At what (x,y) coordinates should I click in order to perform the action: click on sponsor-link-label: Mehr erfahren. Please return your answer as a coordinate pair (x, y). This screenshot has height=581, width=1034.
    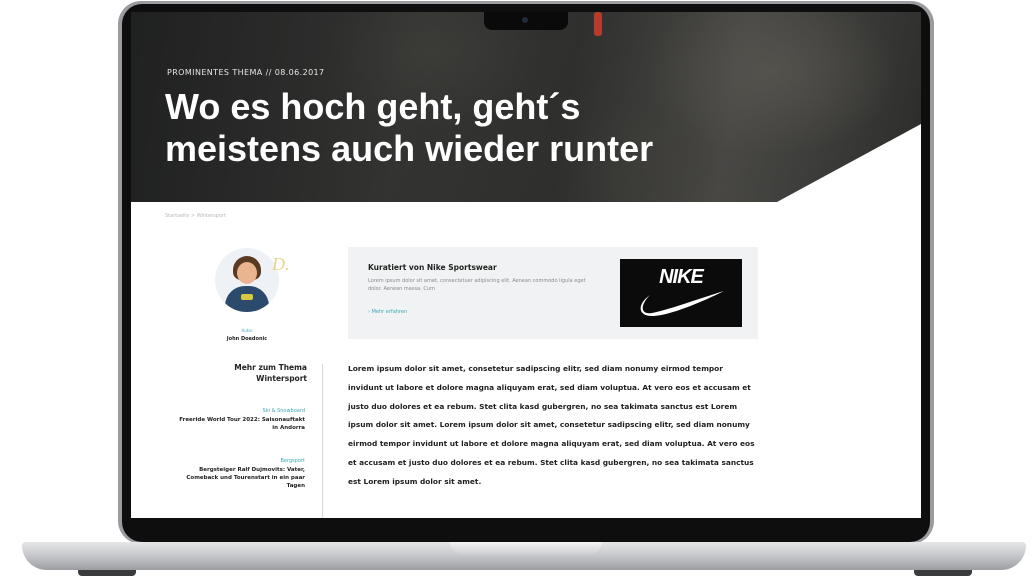
    Looking at the image, I should click on (390, 312).